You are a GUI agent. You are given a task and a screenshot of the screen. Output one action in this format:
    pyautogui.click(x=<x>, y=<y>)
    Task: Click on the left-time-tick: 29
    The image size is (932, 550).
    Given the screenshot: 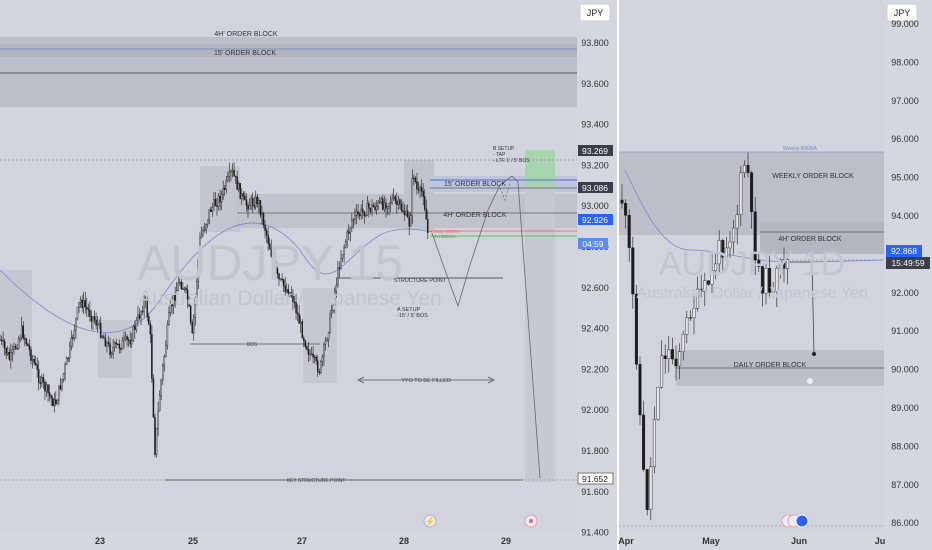 What is the action you would take?
    pyautogui.click(x=506, y=541)
    